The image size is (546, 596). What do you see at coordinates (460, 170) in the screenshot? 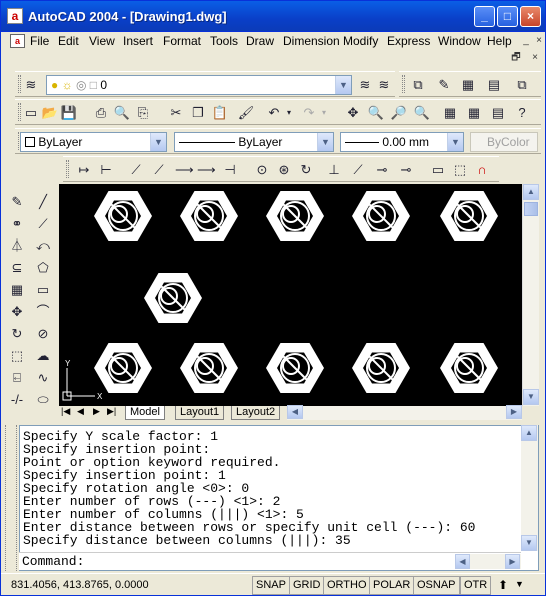
I see `dim-override-icon: ⬚` at bounding box center [460, 170].